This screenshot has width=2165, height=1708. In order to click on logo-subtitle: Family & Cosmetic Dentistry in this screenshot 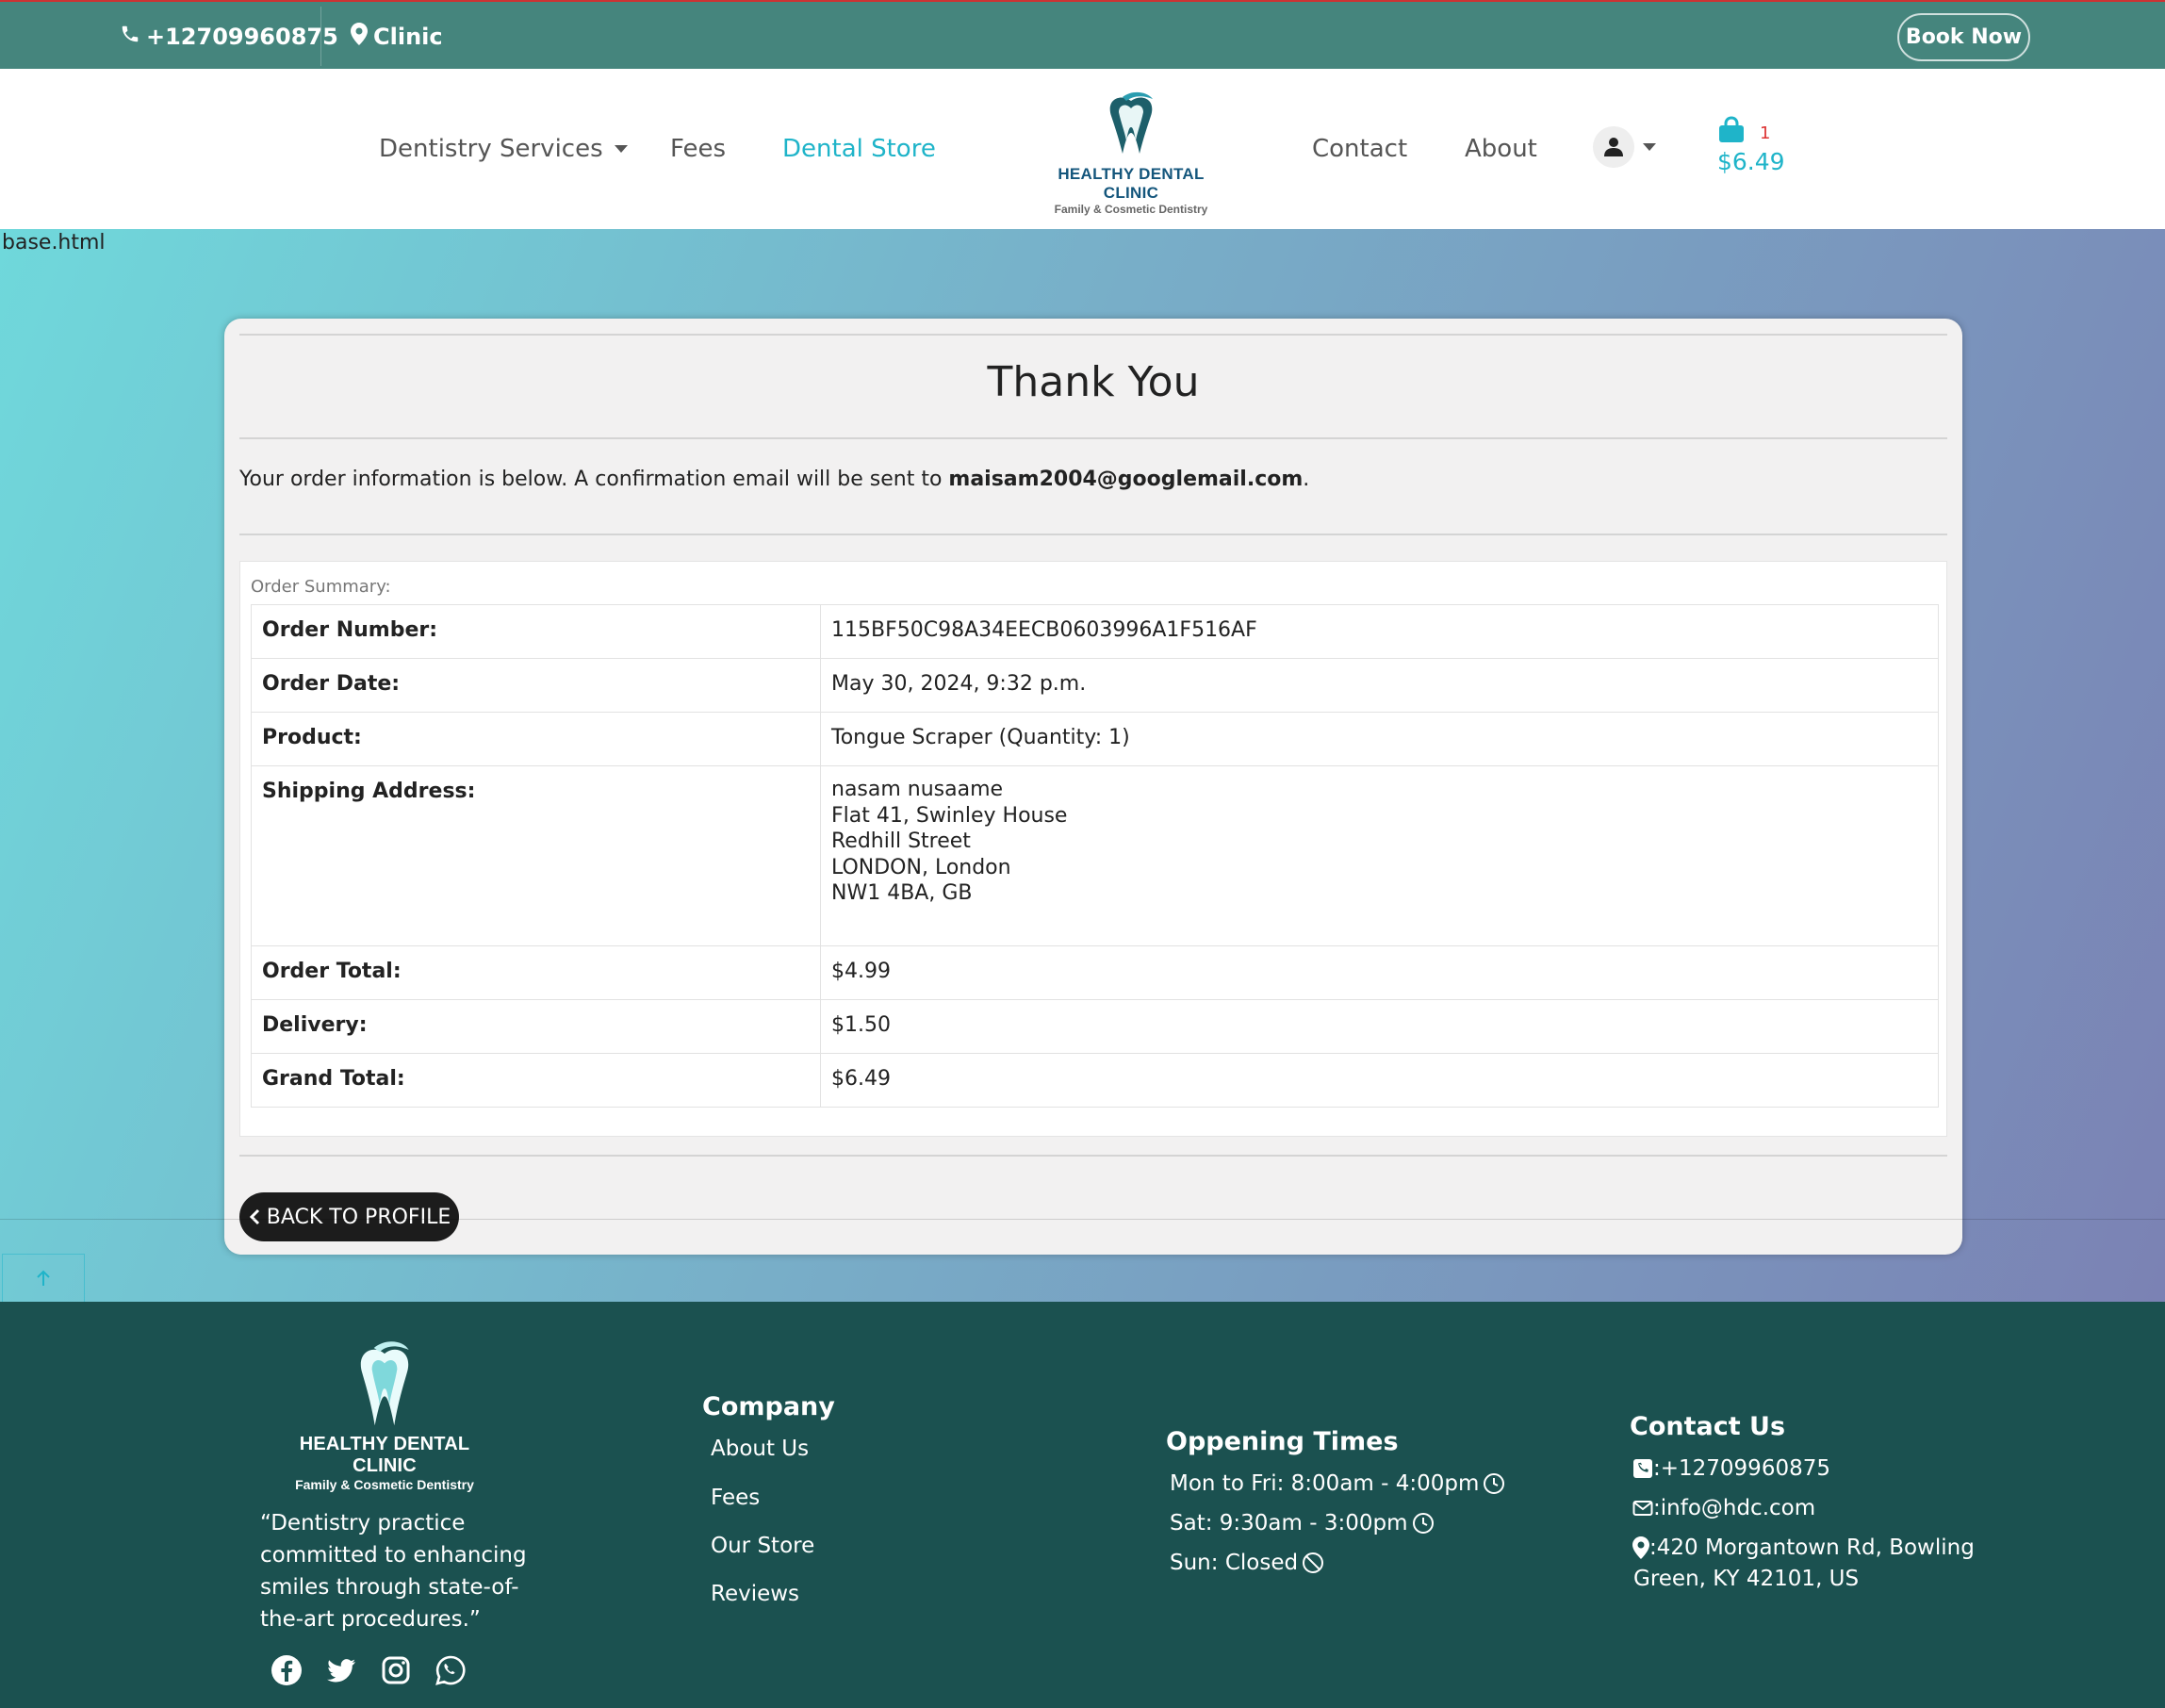, I will do `click(1131, 209)`.